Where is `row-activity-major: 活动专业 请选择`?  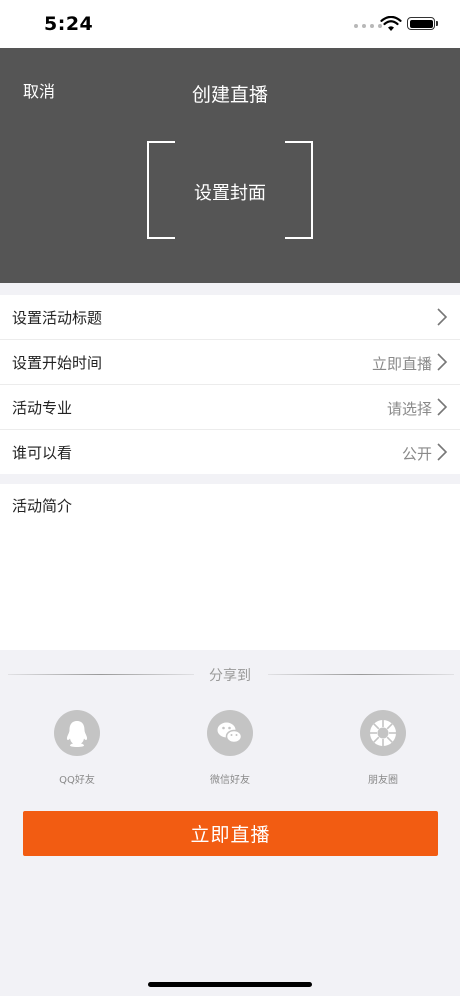 row-activity-major: 活动专业 请选择 is located at coordinates (230, 407).